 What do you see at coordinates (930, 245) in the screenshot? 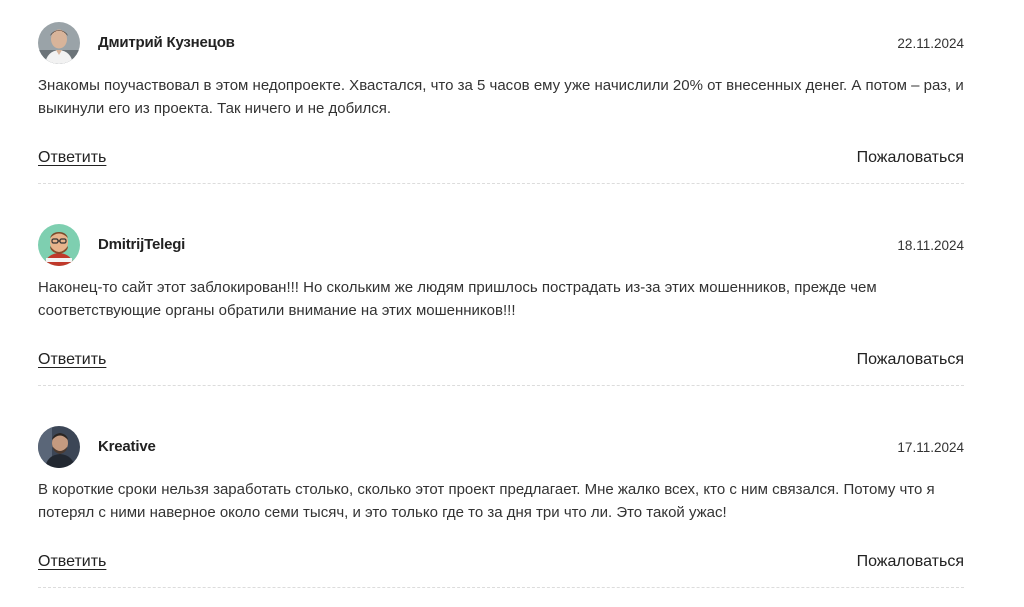
I see `comment-date: 18.11.2024` at bounding box center [930, 245].